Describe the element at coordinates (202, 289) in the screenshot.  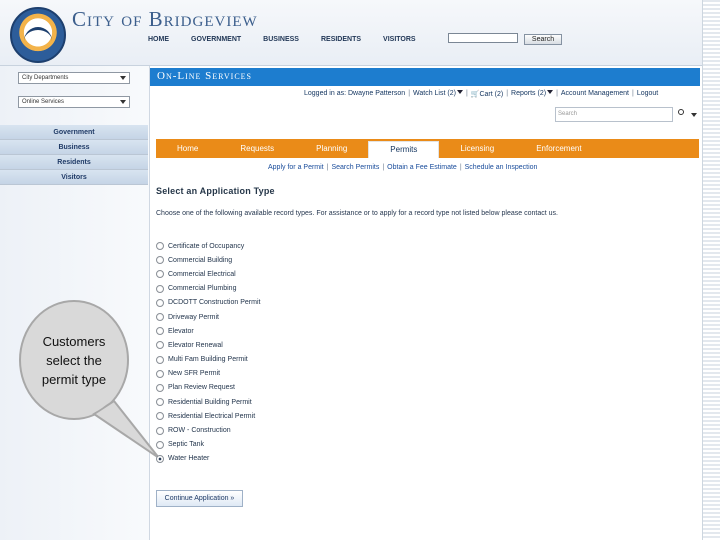
I see `record-option-label: Commercial Plumbing` at that location.